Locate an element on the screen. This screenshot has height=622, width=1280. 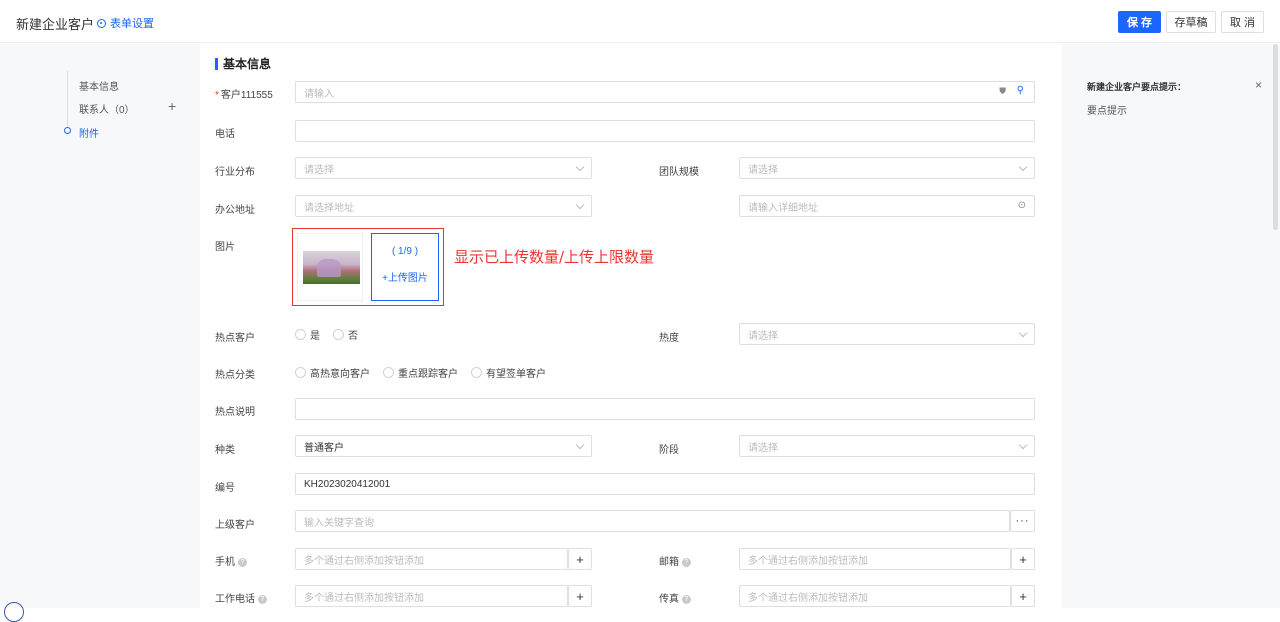
mobile-input: 多个通过右侧添加按钮添加 is located at coordinates (431, 559).